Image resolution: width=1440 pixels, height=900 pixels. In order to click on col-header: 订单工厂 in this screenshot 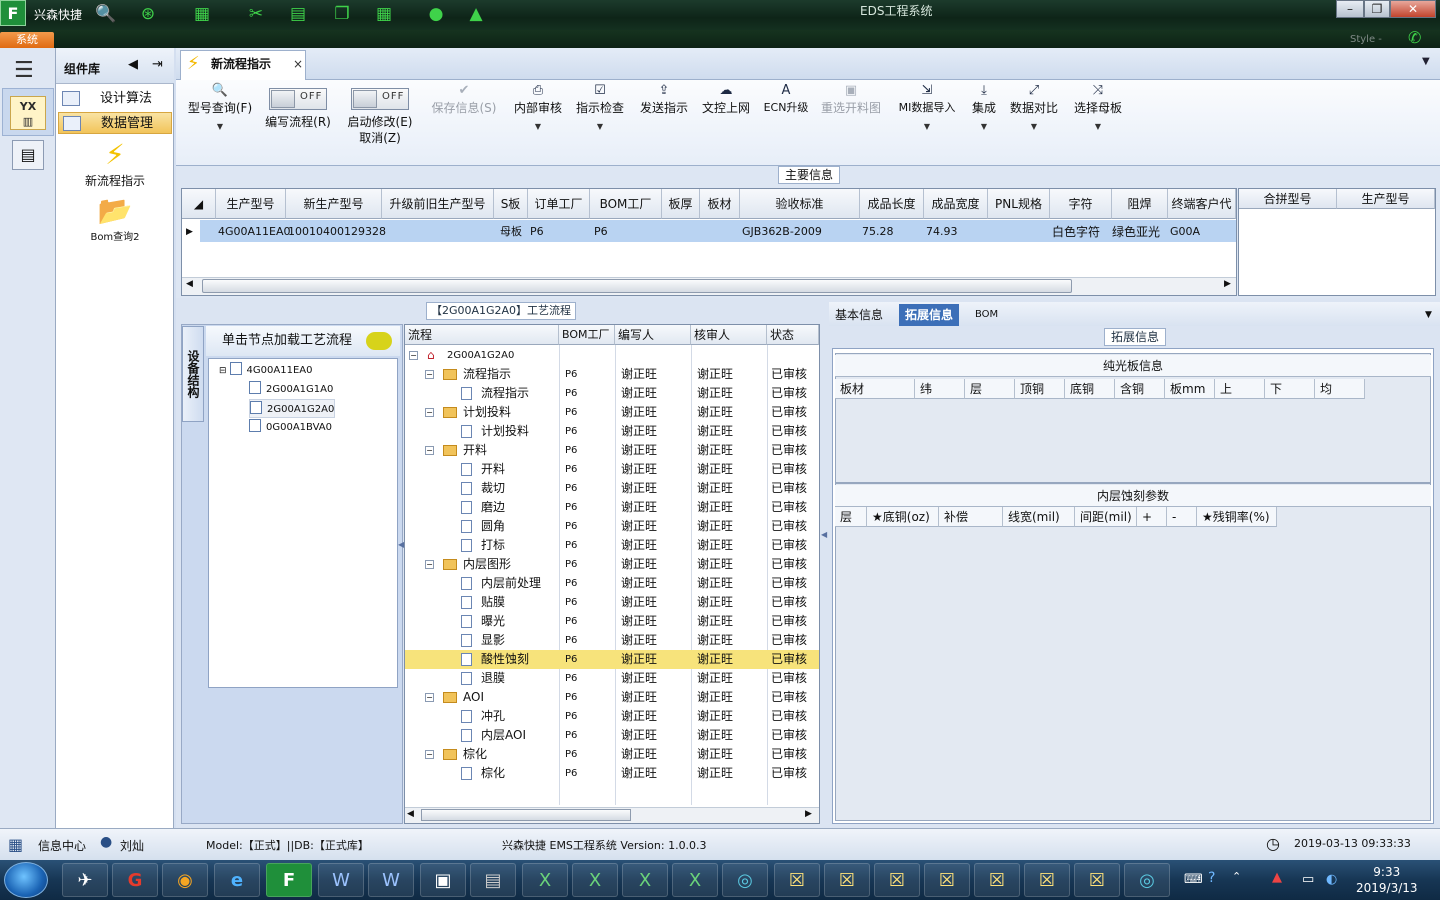, I will do `click(559, 204)`.